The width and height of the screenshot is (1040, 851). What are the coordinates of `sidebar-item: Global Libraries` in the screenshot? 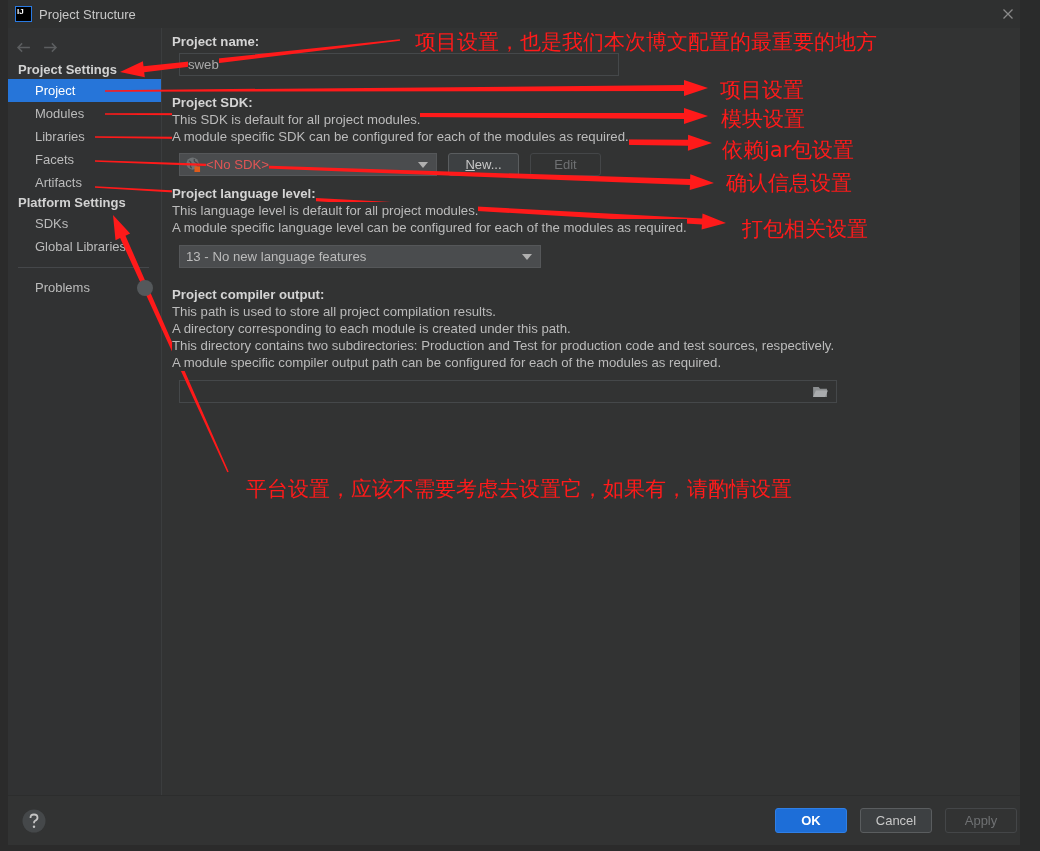 It's located at (84, 246).